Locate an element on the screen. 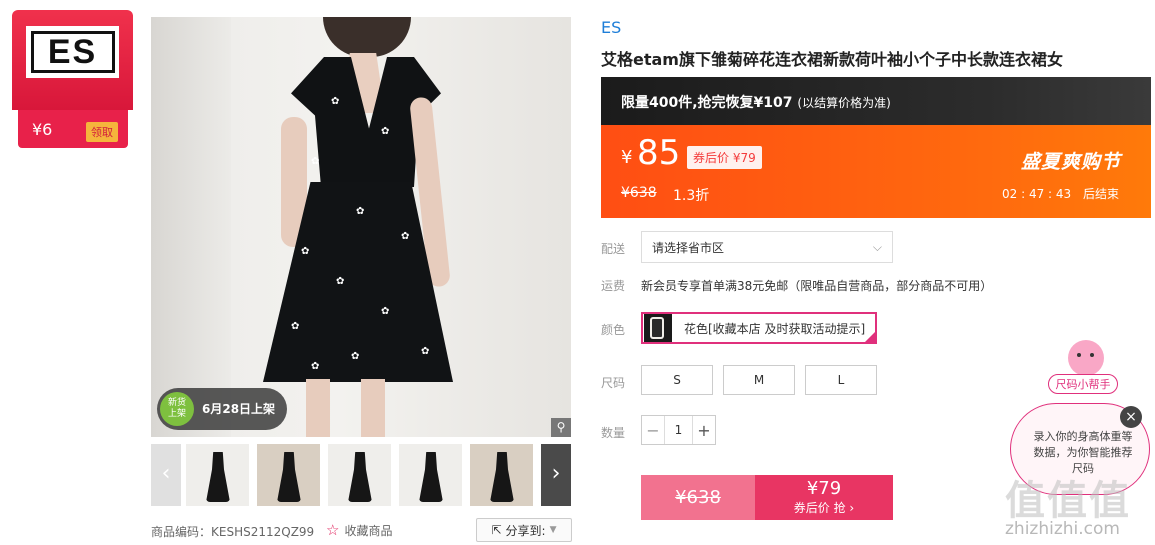 The width and height of the screenshot is (1155, 545). claim-coupon-button: 领取 is located at coordinates (102, 132).